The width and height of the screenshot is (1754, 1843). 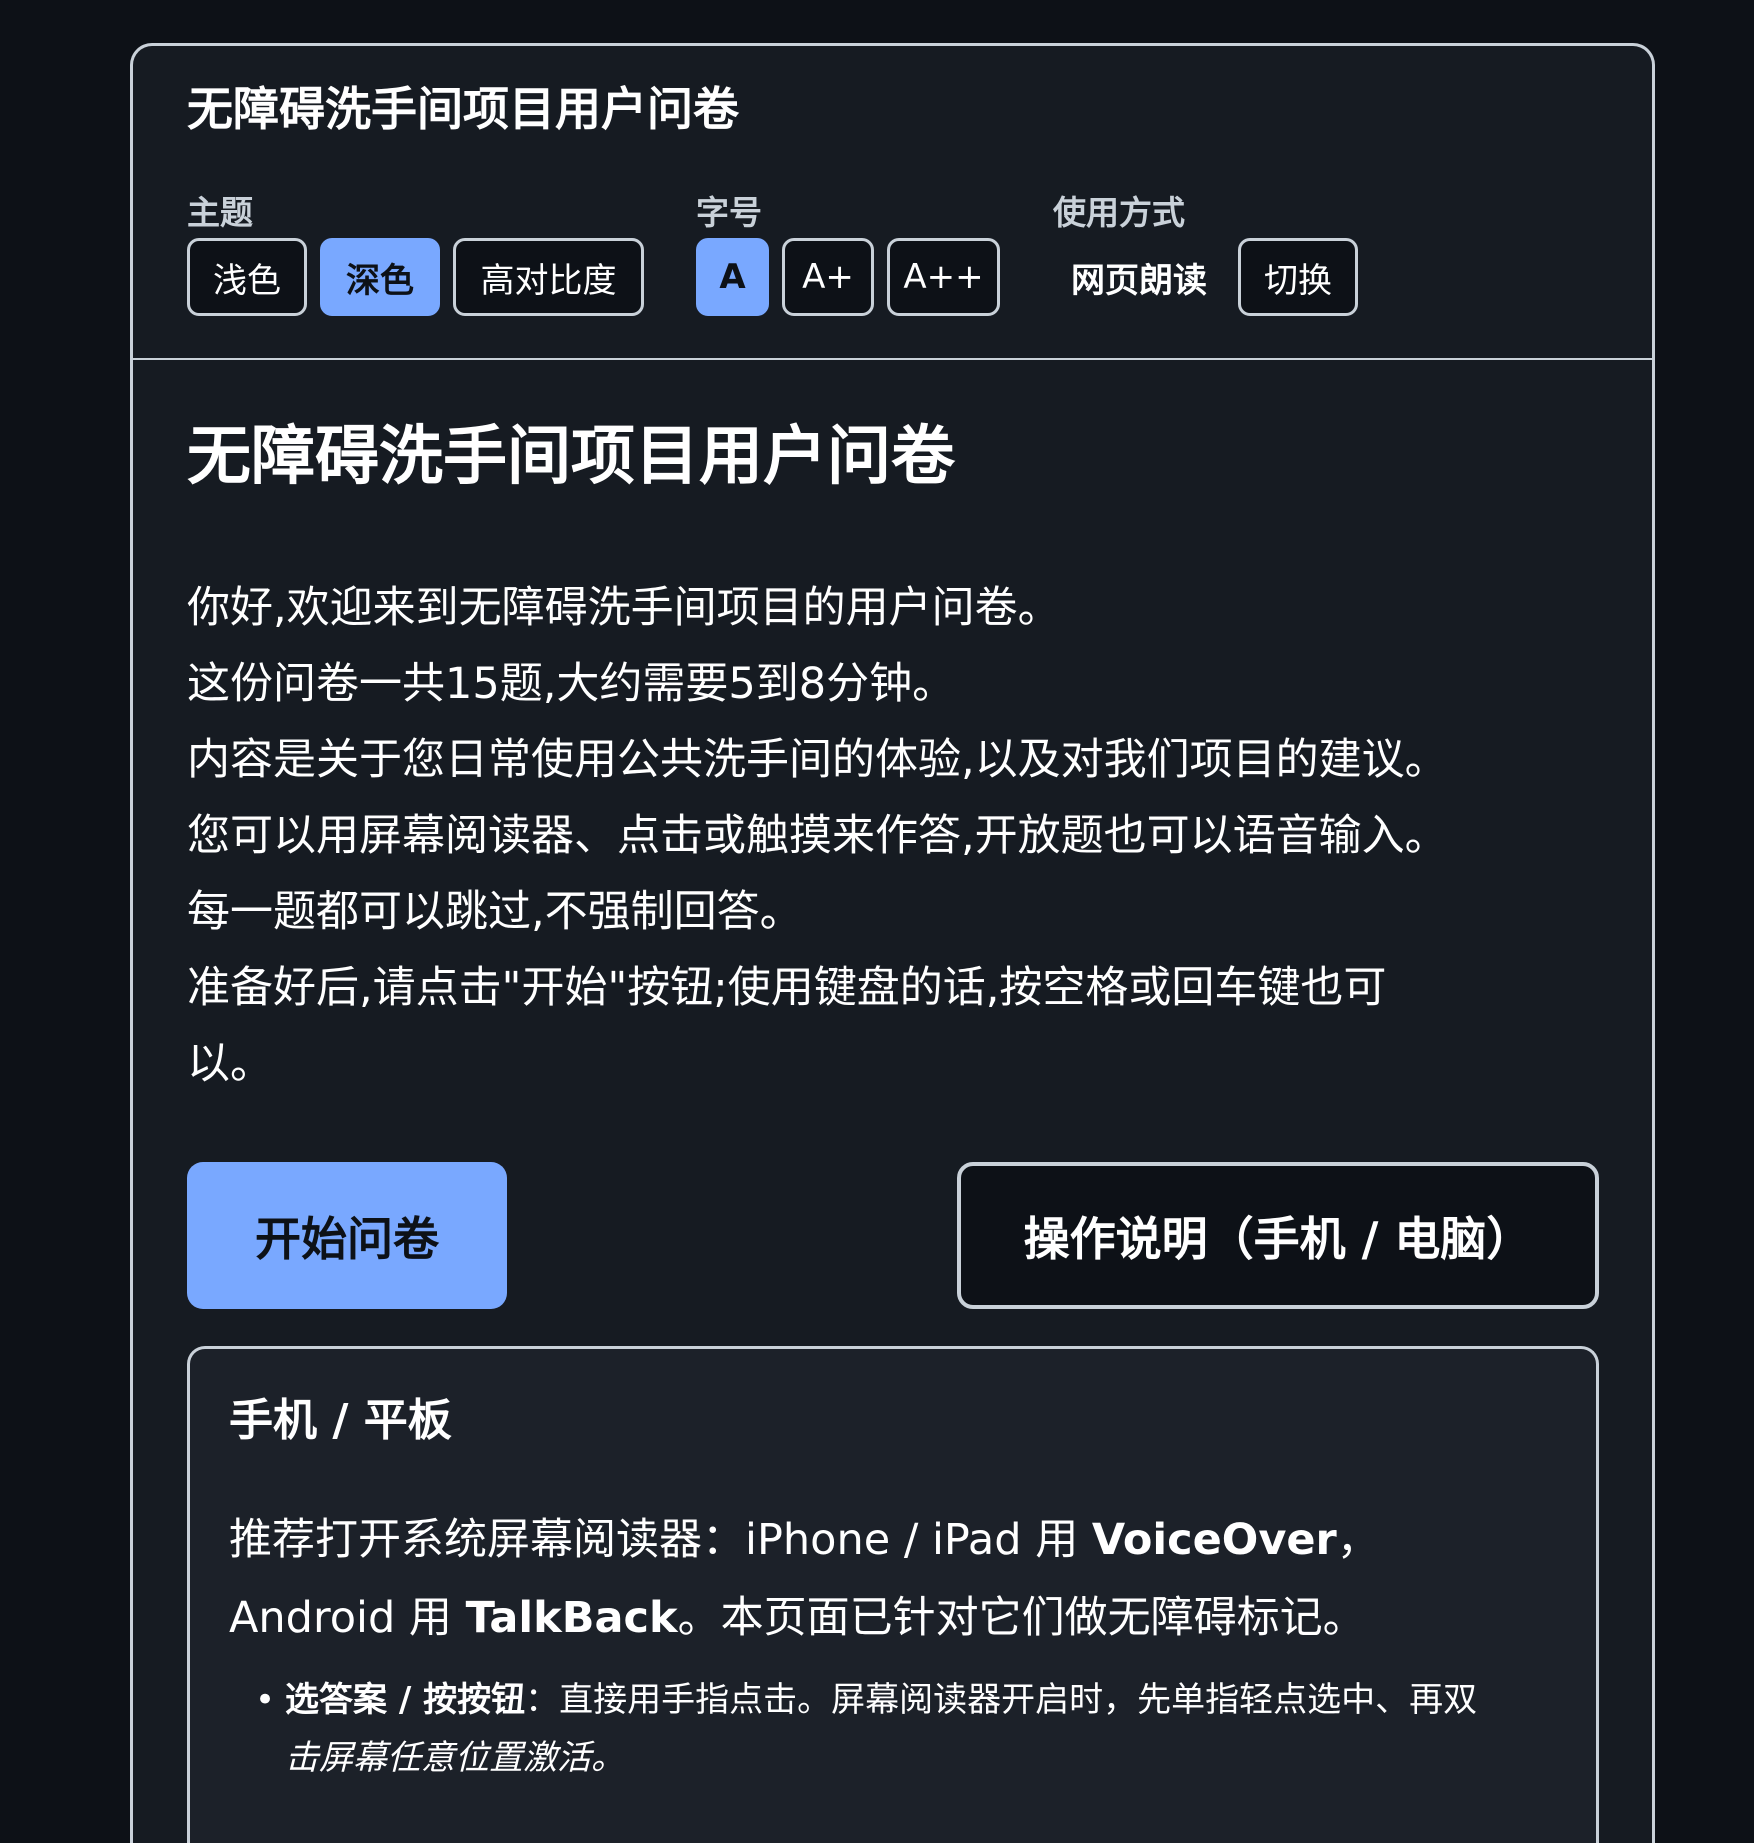 I want to click on usage-group: 使用方式 网页朗读 切换, so click(x=1205, y=256).